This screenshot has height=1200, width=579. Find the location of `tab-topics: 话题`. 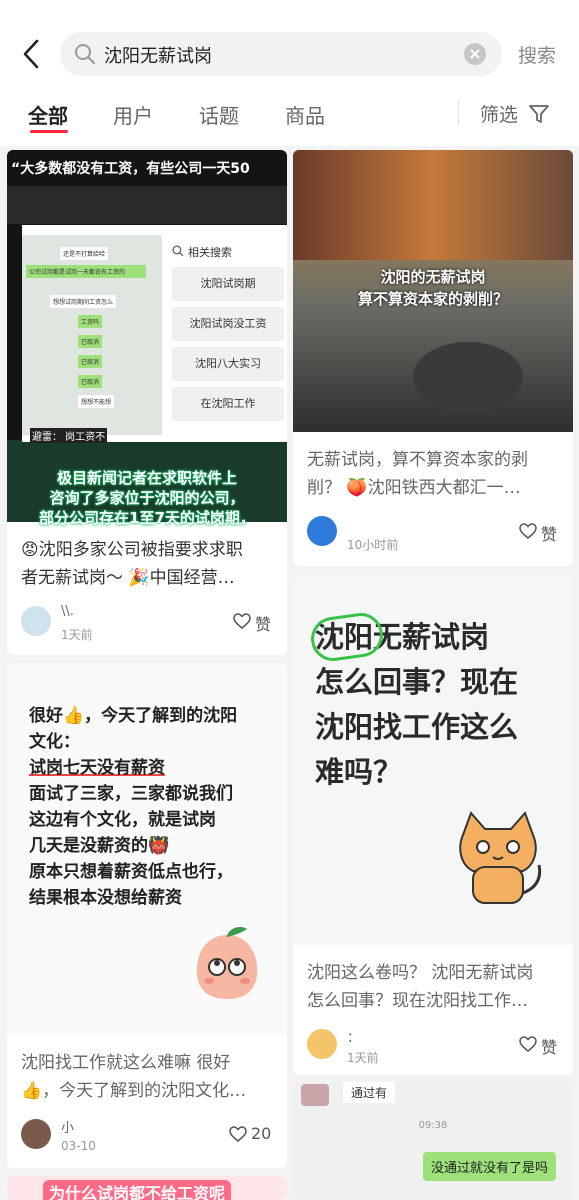

tab-topics: 话题 is located at coordinates (219, 114).